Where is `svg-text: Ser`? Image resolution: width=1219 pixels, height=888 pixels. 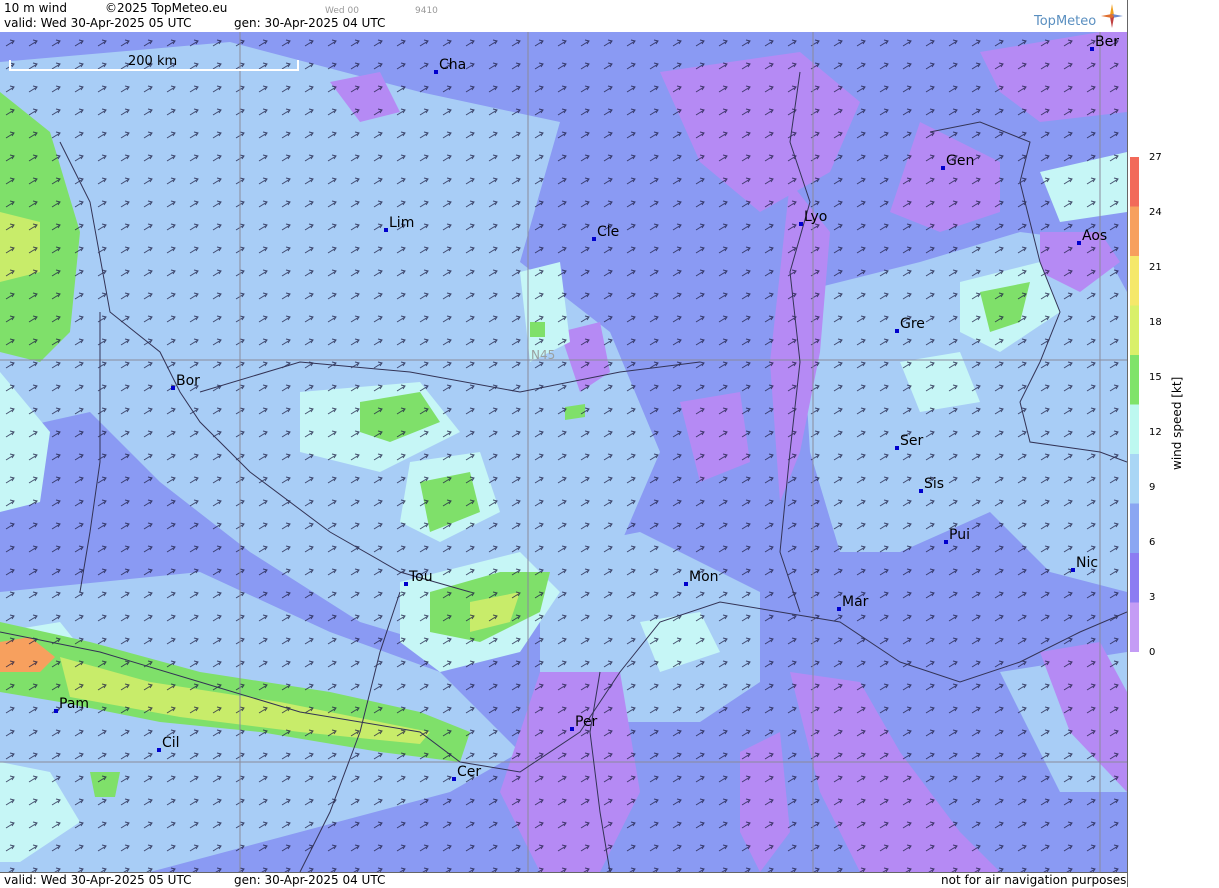 svg-text: Ser is located at coordinates (912, 441).